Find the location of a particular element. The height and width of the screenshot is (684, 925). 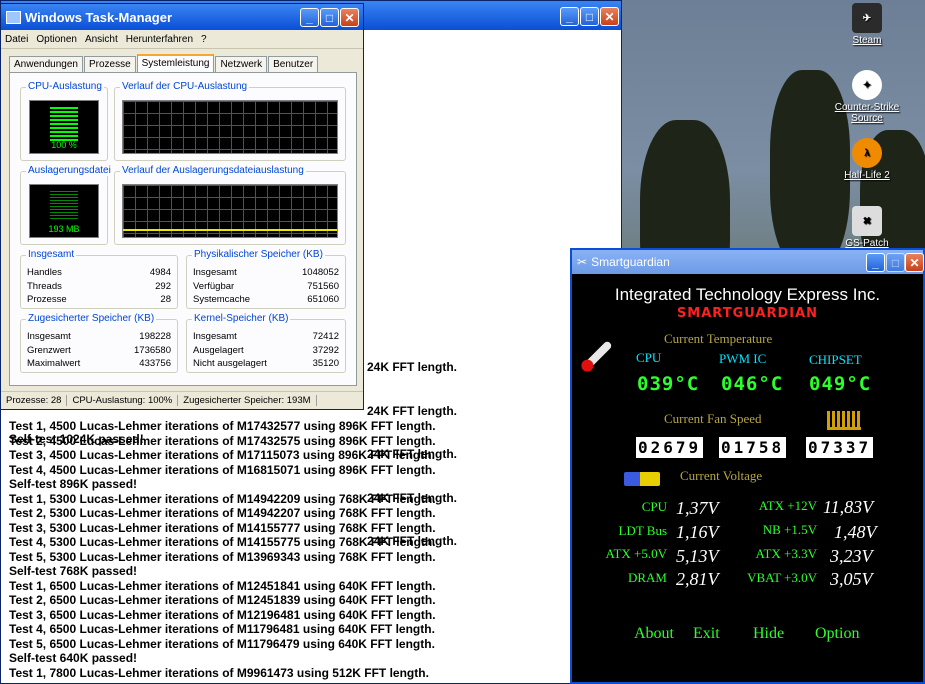

volt-label-vbat: VBAT +3.0V is located at coordinates (782, 577).